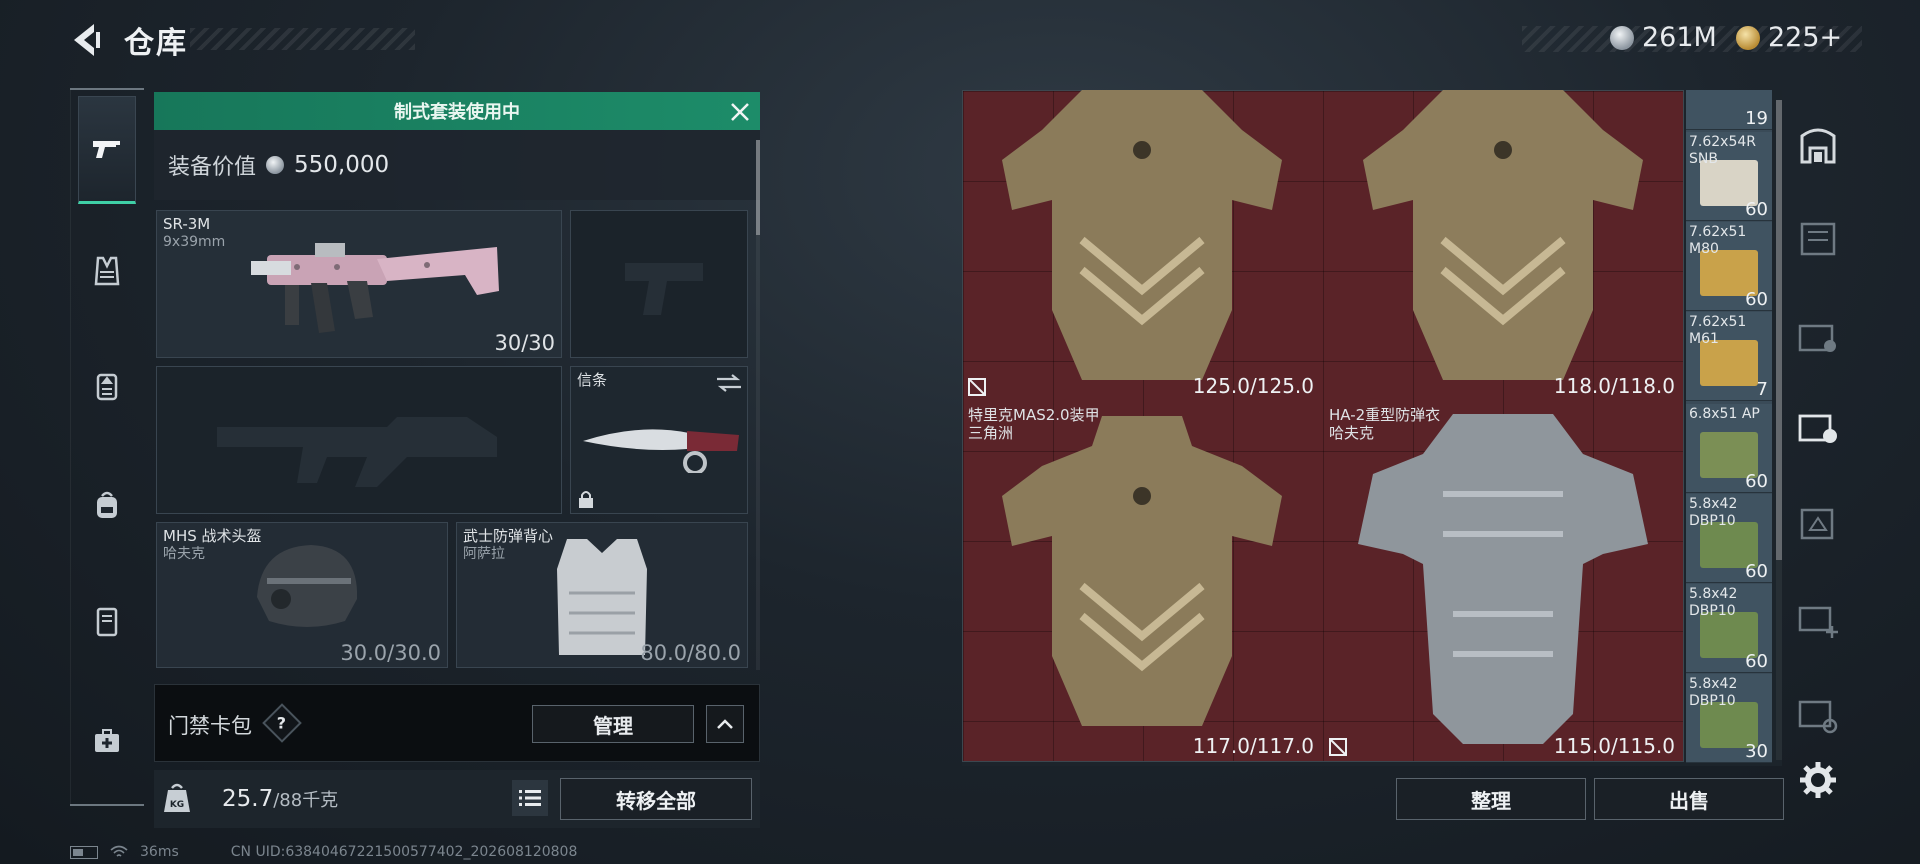  What do you see at coordinates (1756, 481) in the screenshot?
I see `ammo-count: 60` at bounding box center [1756, 481].